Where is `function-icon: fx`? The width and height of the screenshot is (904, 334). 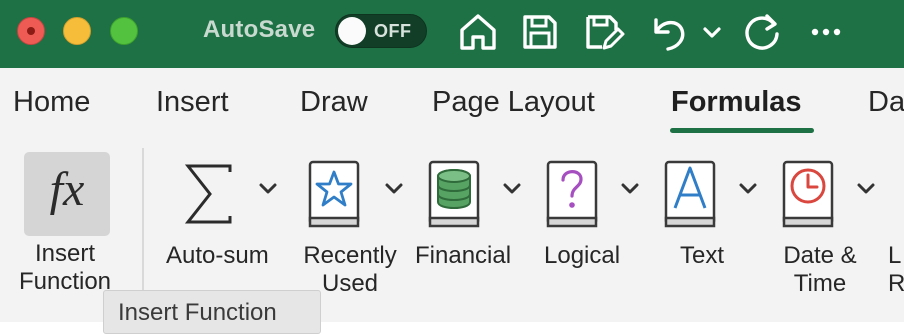
function-icon: fx is located at coordinates (67, 189).